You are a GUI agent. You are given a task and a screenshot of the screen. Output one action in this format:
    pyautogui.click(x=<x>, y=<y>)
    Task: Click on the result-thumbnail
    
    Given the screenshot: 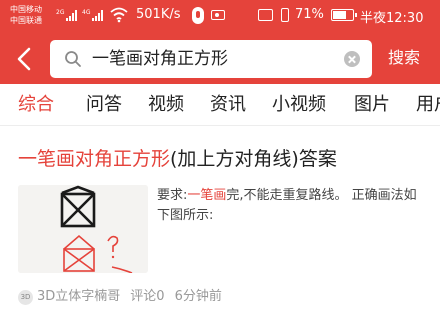 What is the action you would take?
    pyautogui.click(x=83, y=229)
    